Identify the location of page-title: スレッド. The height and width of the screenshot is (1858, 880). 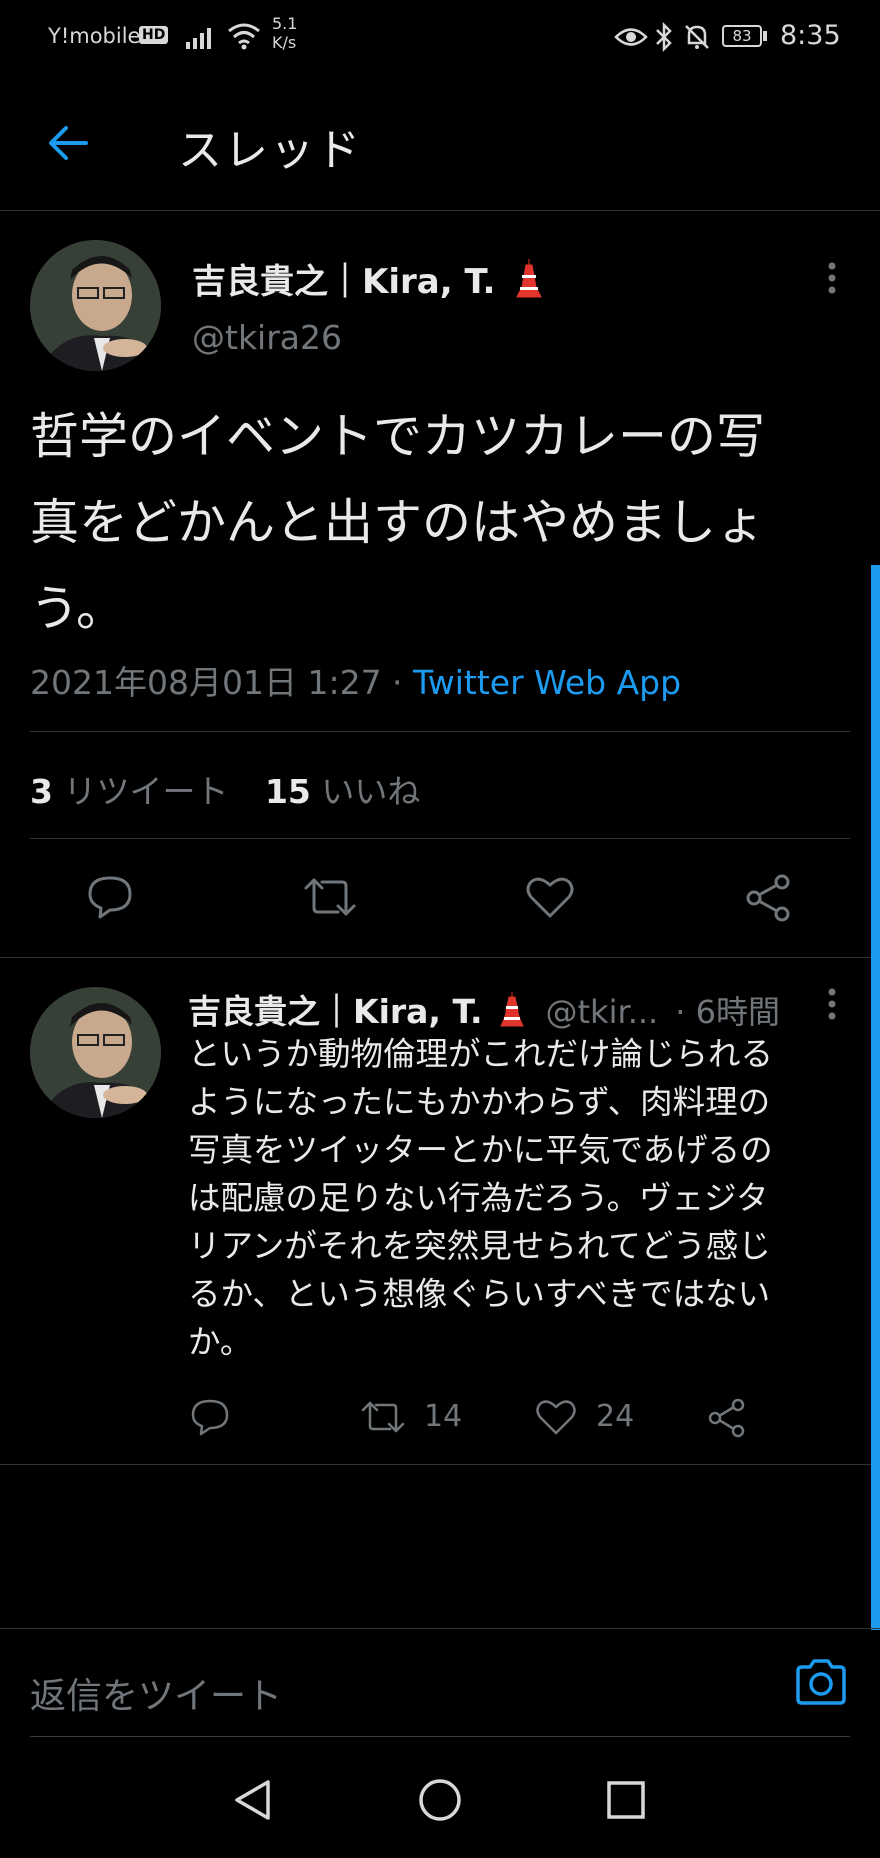
(270, 150).